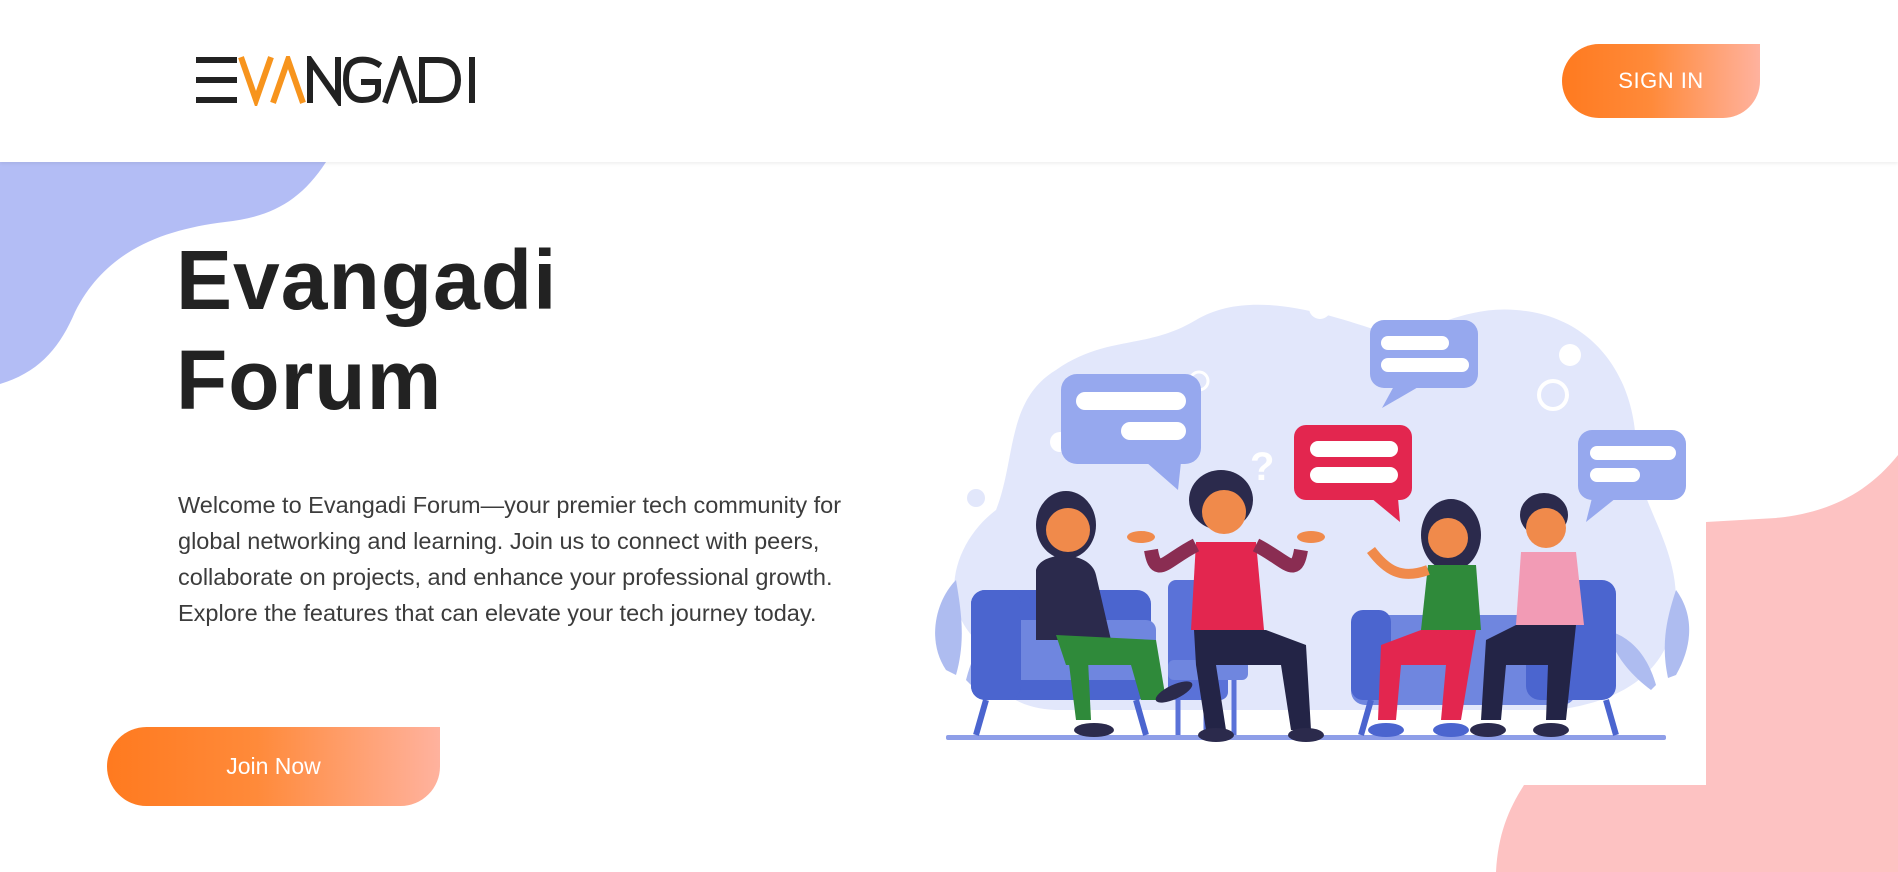  What do you see at coordinates (366, 330) in the screenshot?
I see `page-title: Evangadi Forum` at bounding box center [366, 330].